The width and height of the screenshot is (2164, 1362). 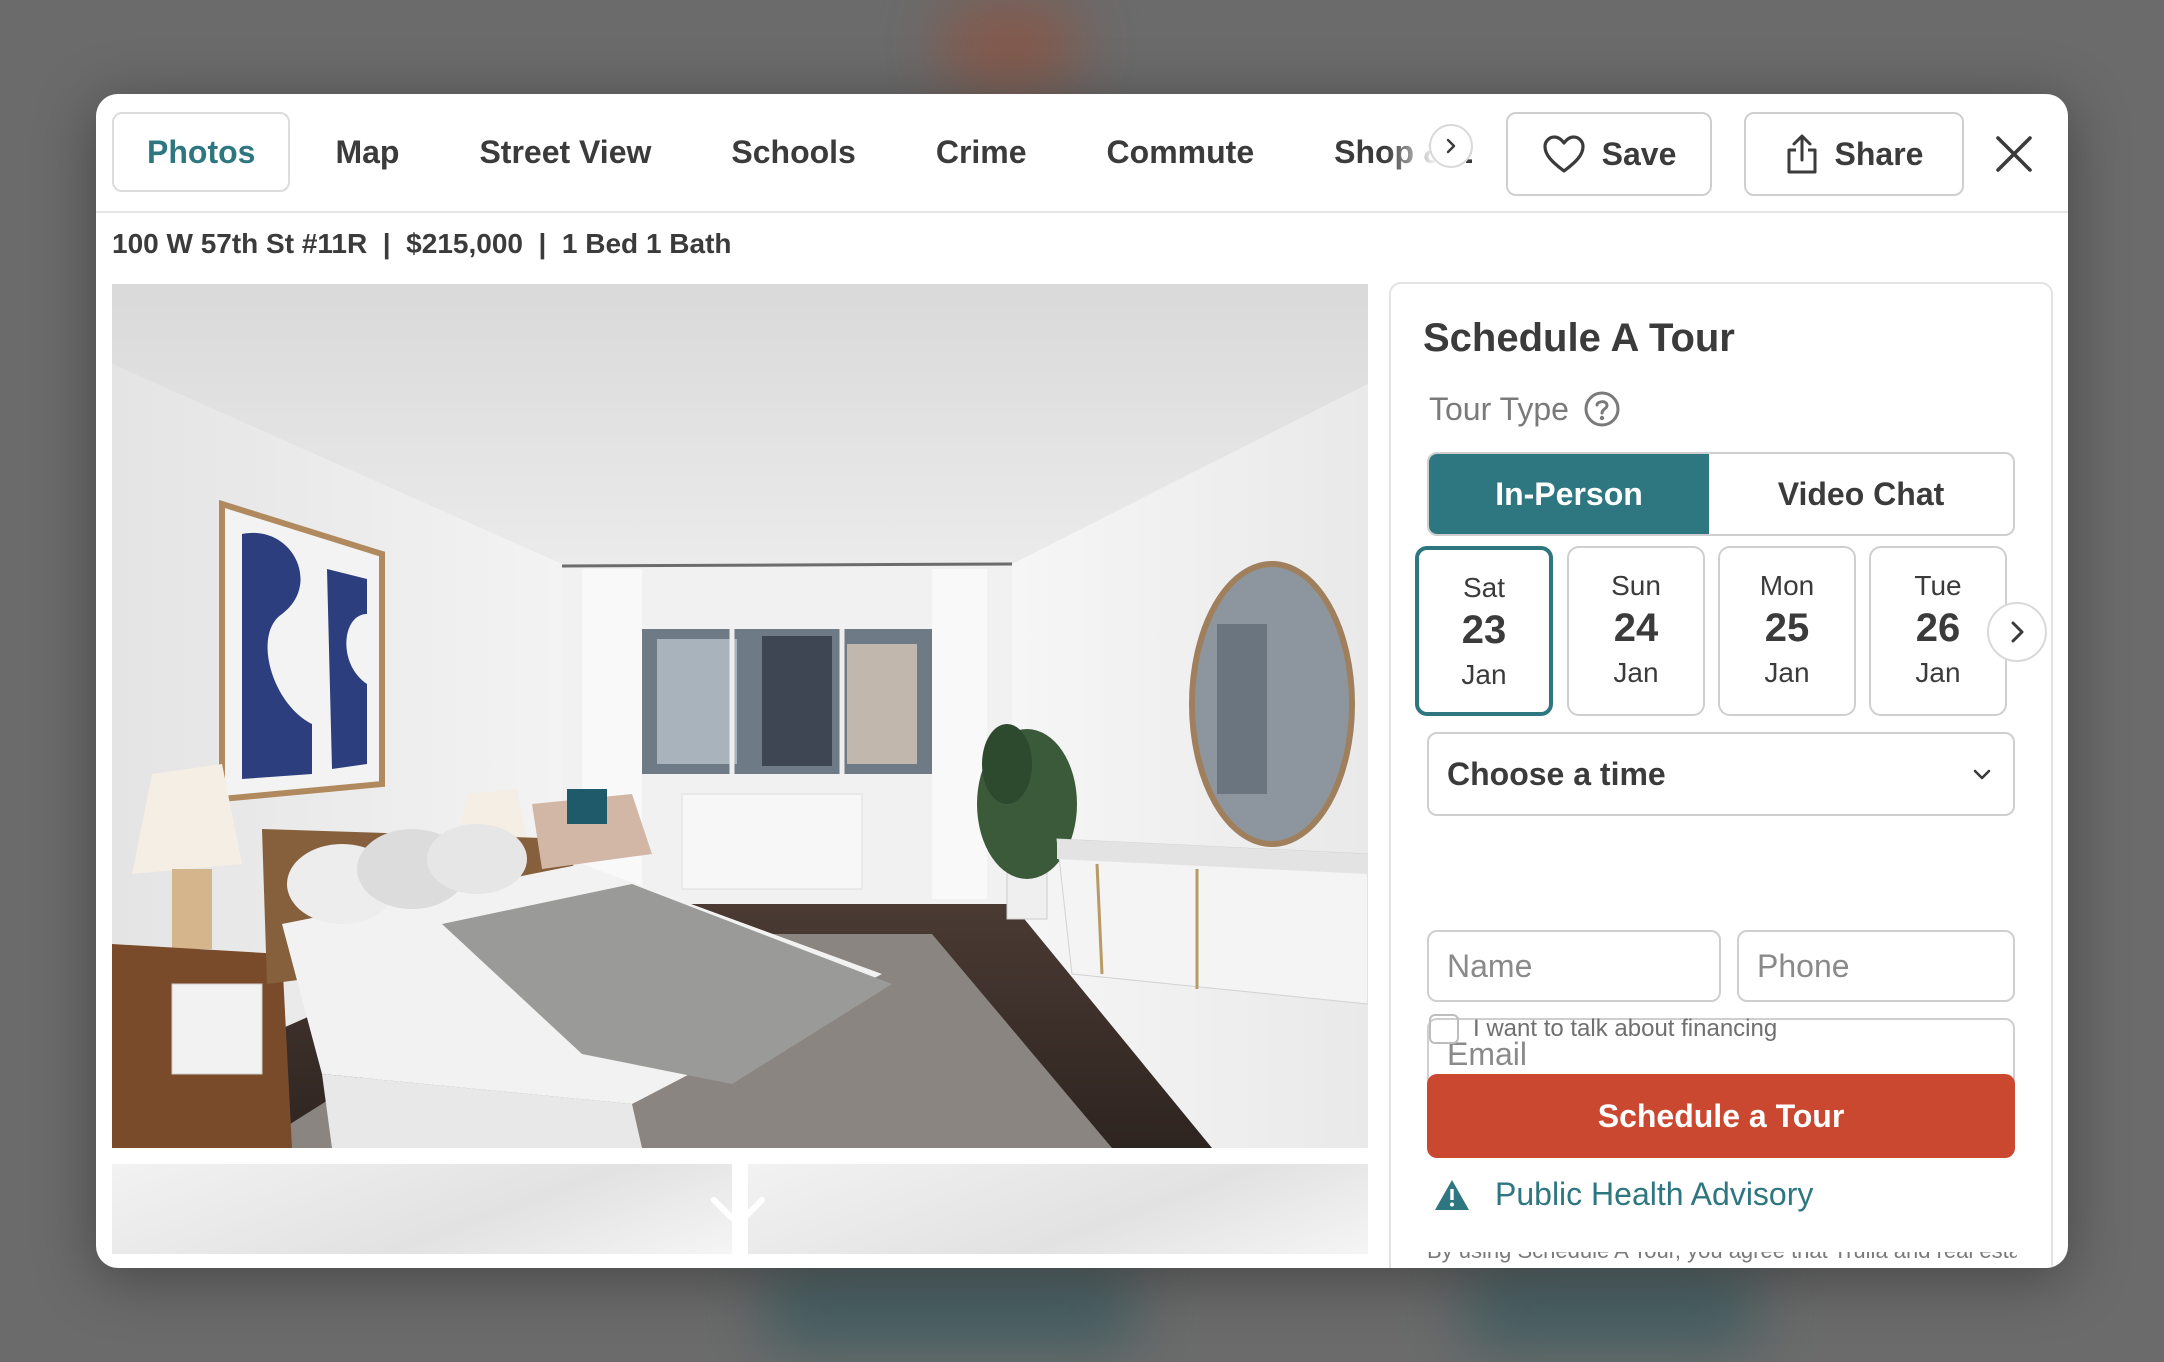 I want to click on financing-label: I want to talk about financing, so click(x=1625, y=1028).